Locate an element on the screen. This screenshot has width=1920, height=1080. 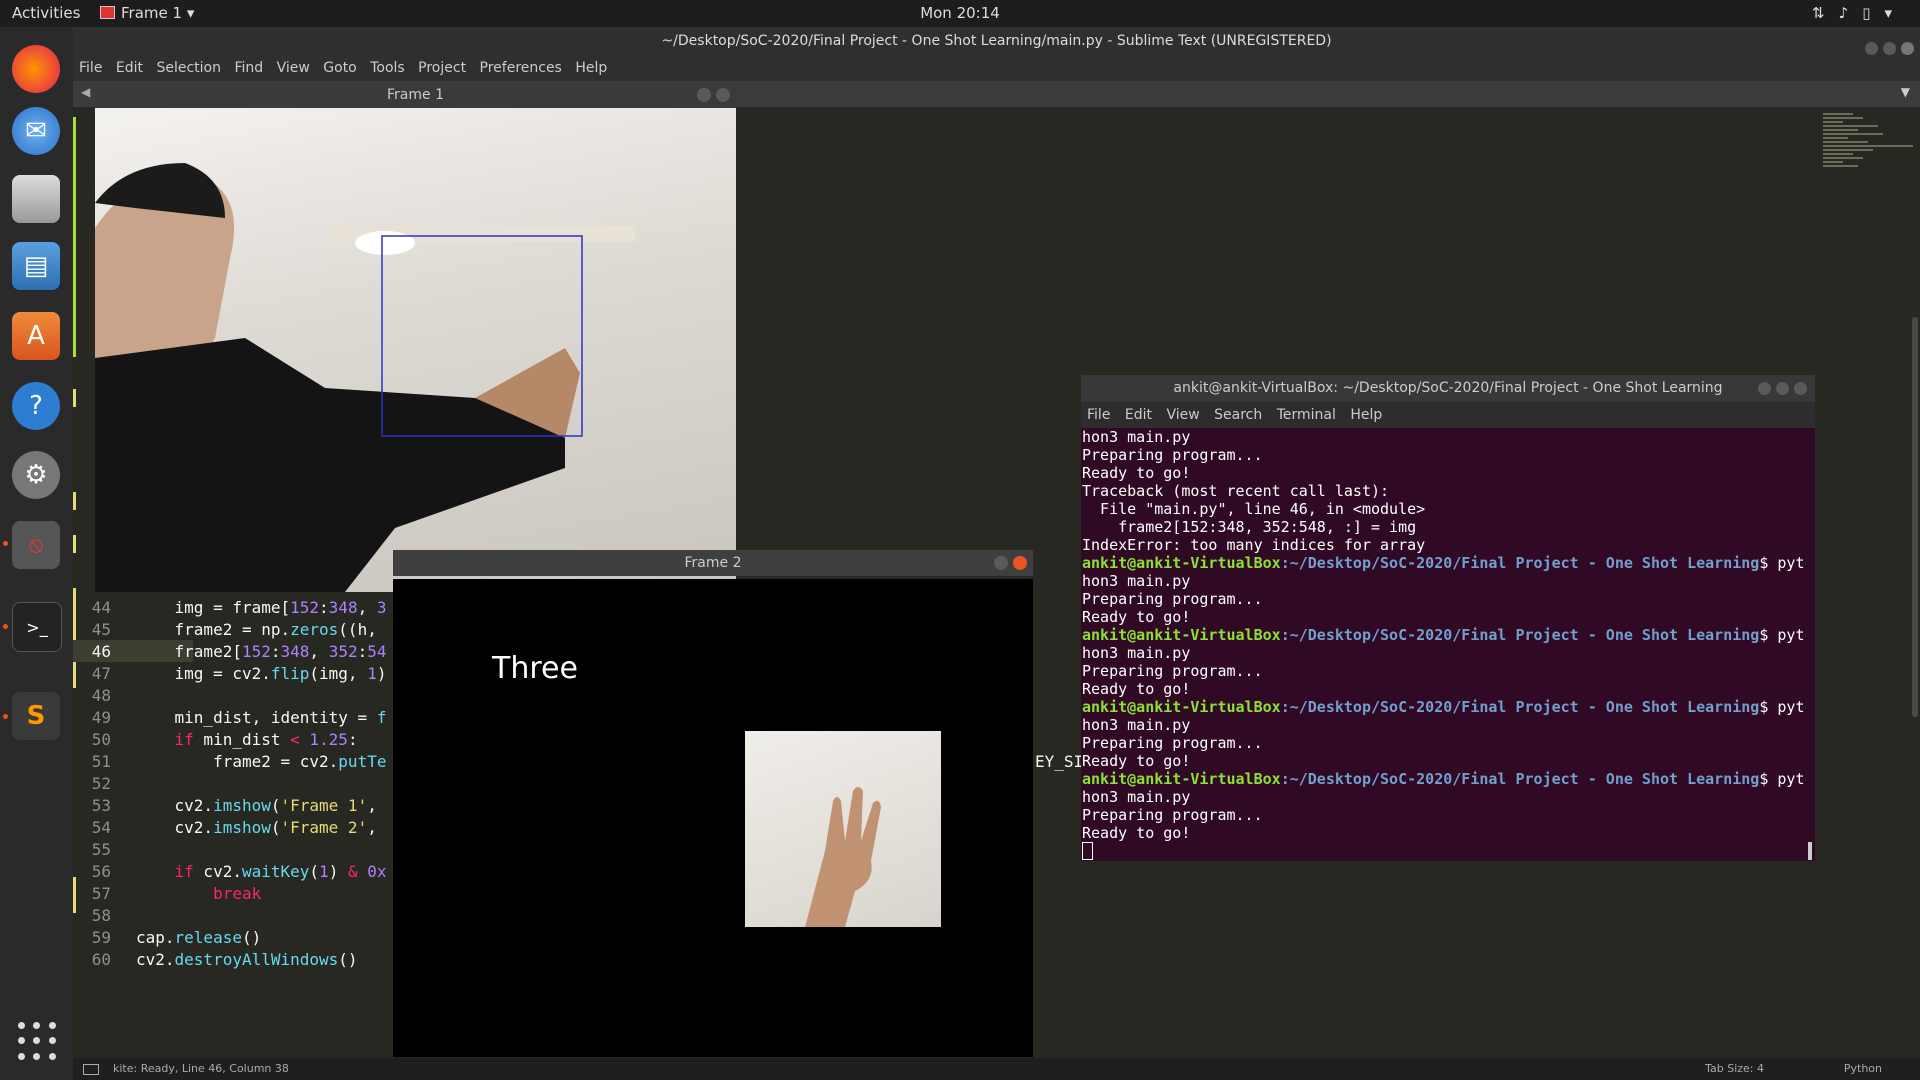
menu-help: Help is located at coordinates (591, 68).